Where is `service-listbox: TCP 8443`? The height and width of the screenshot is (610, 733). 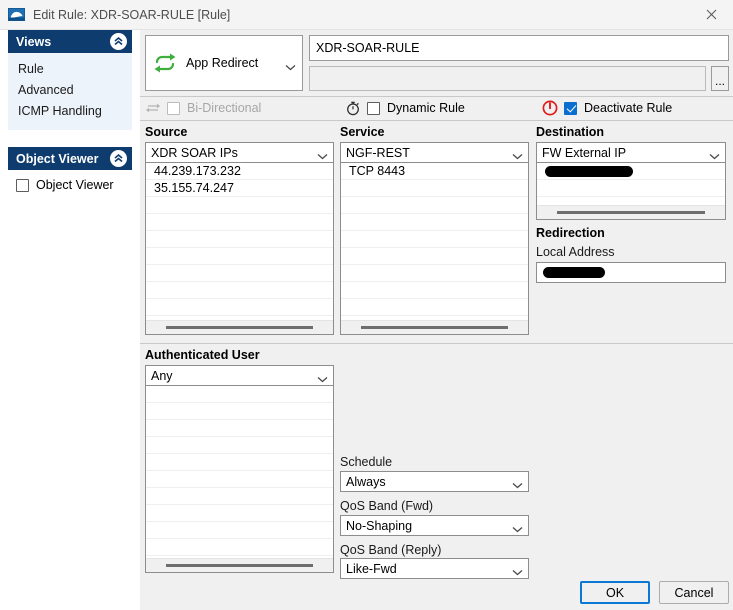
service-listbox: TCP 8443 is located at coordinates (434, 249).